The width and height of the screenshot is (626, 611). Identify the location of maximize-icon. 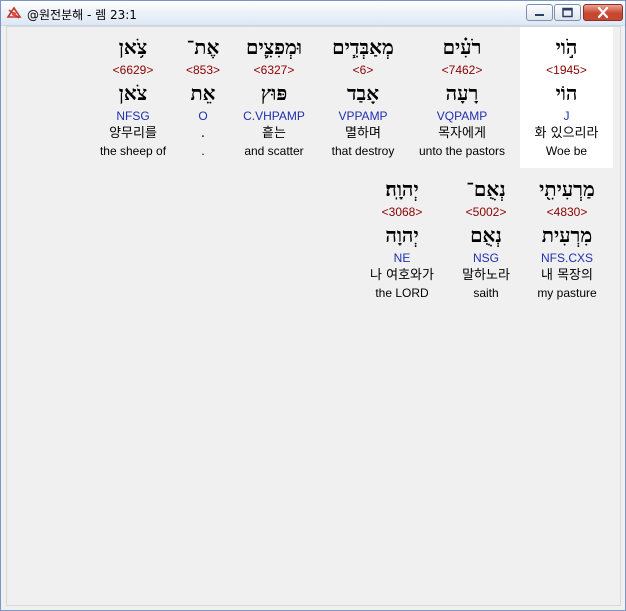
(567, 12).